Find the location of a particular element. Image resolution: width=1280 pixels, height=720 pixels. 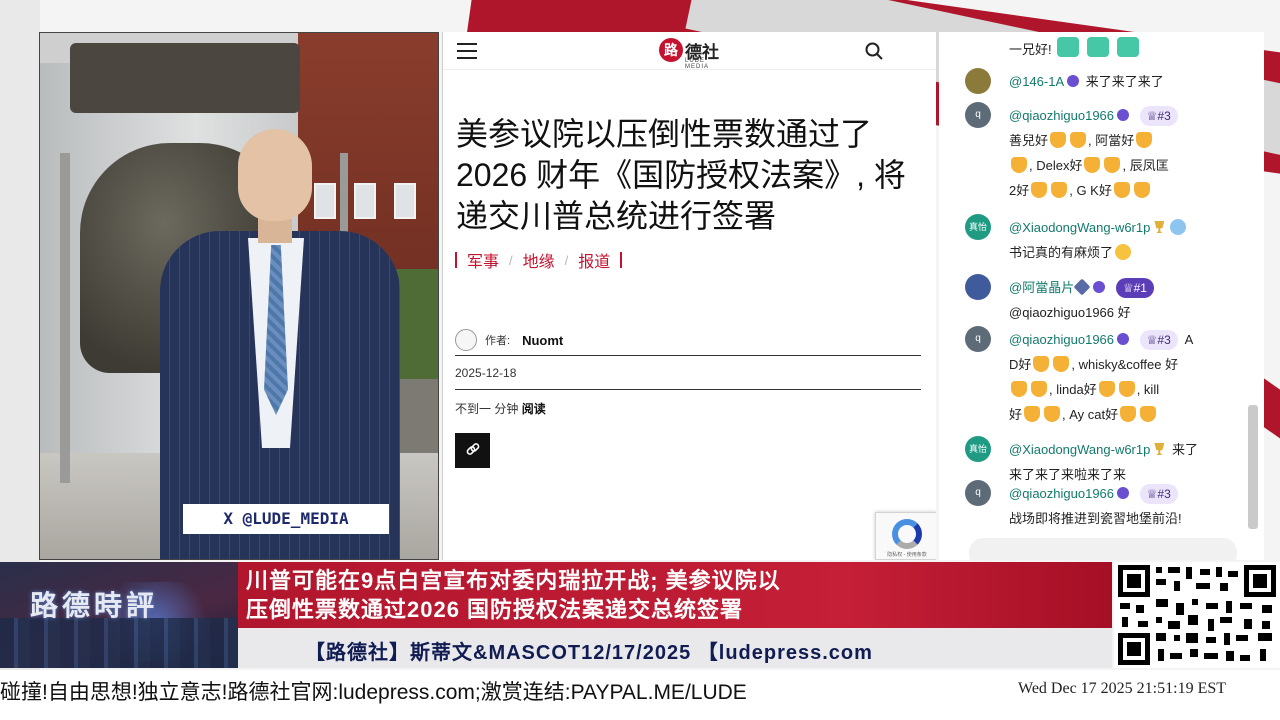

clock: Wed Dec 17 2025 21:51:19 EST is located at coordinates (1122, 688).